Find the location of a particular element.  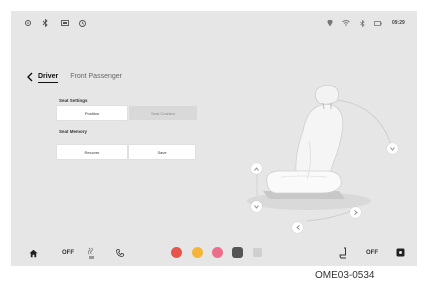

settings-icon is located at coordinates (28, 23).